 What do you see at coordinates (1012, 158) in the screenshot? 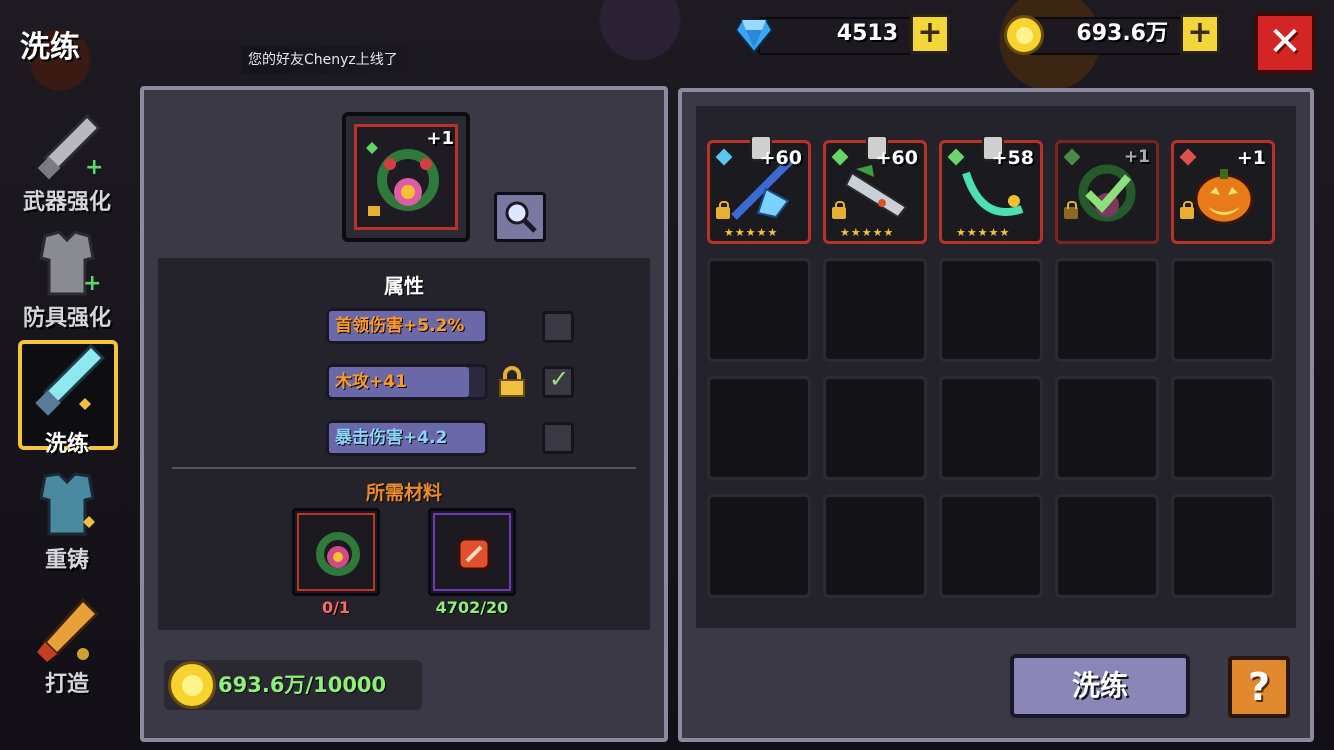
I see `item-level: +58` at bounding box center [1012, 158].